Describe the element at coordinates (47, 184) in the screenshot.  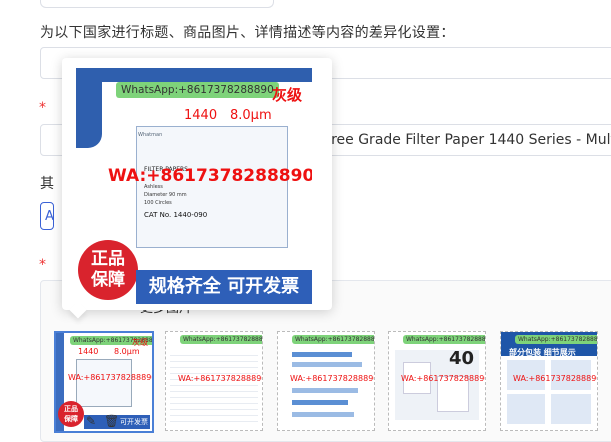
I see `other-settings-label: 其` at that location.